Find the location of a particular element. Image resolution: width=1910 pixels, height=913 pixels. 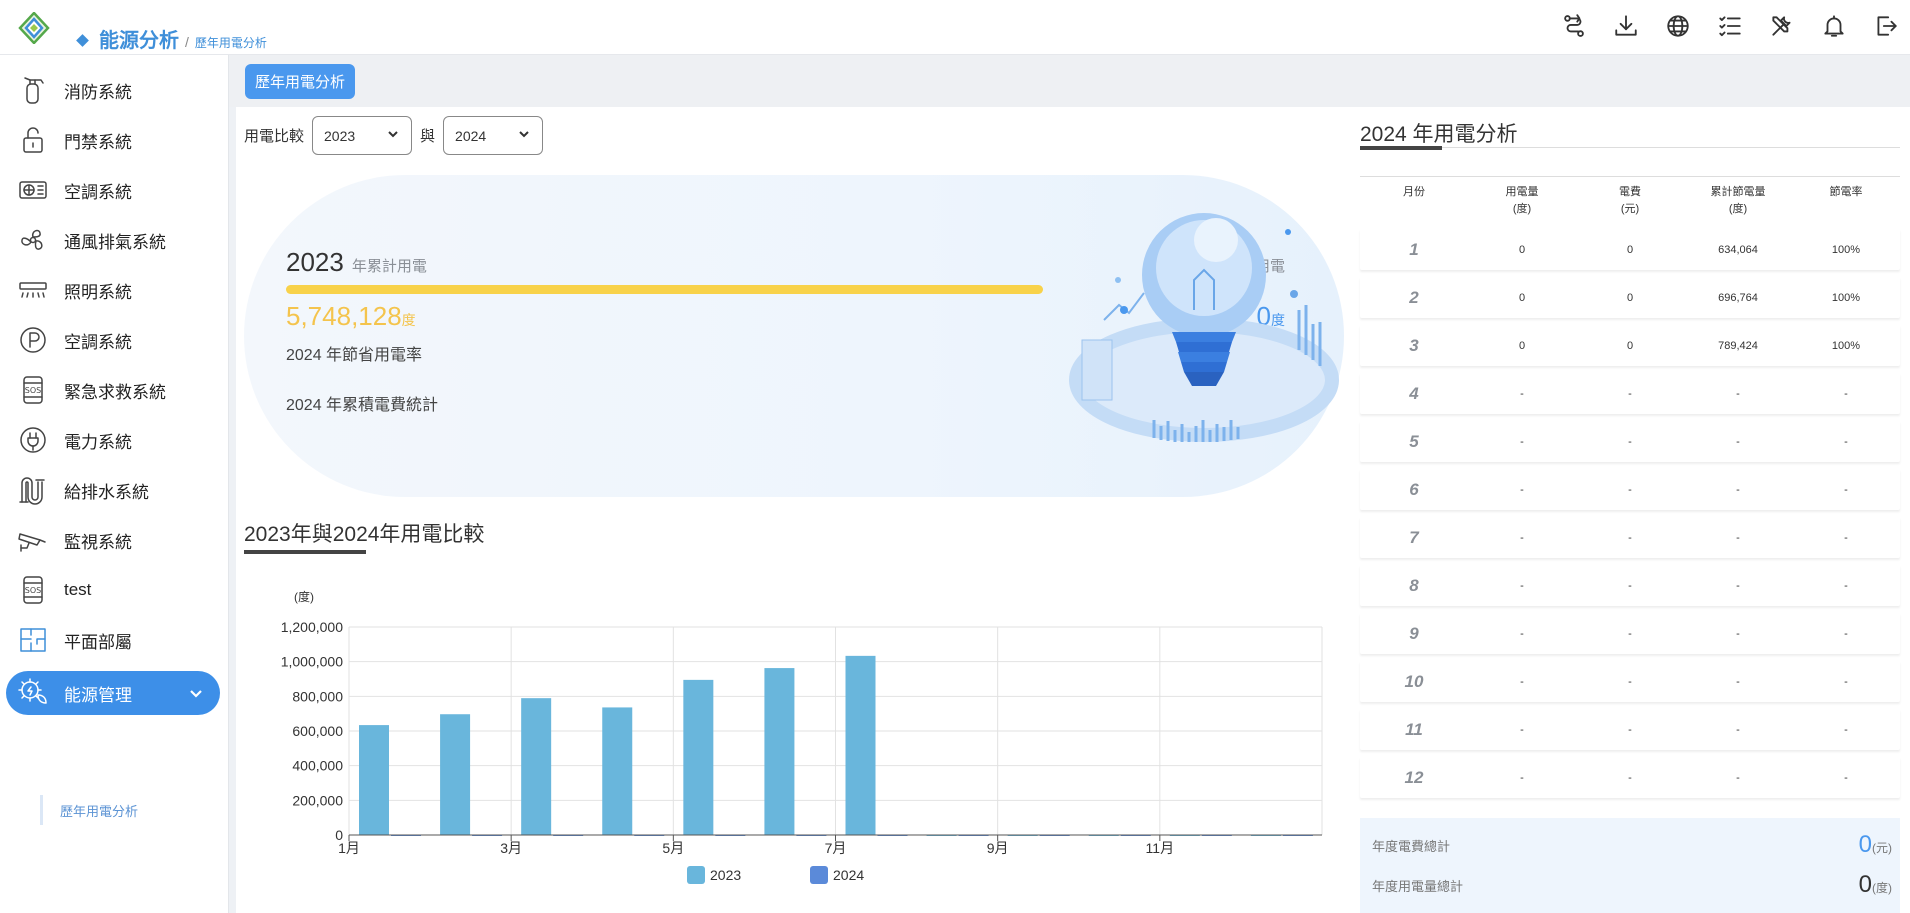

col-usage-unit: (度) is located at coordinates (1522, 209).